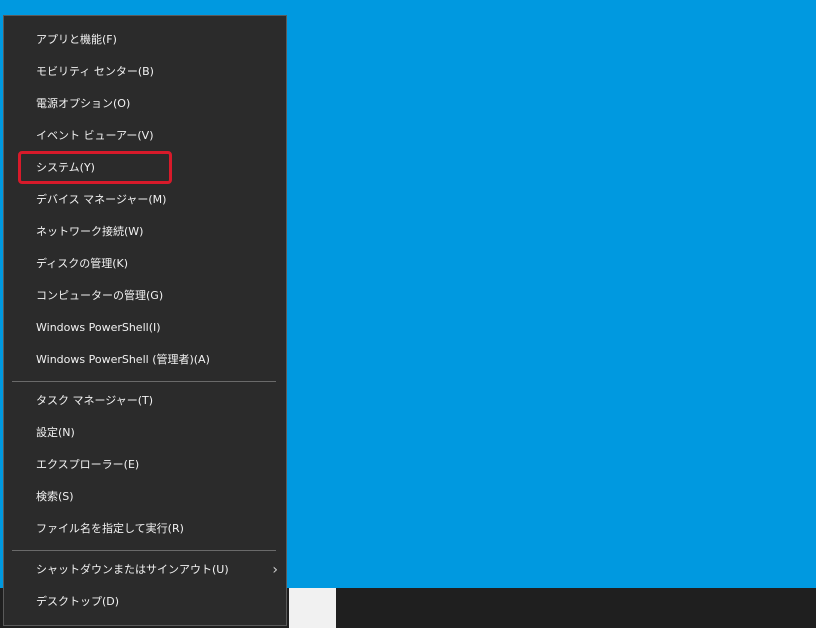 Image resolution: width=816 pixels, height=628 pixels. What do you see at coordinates (95, 400) in the screenshot?
I see `menu-item-label: タスク マネージャー(T)` at bounding box center [95, 400].